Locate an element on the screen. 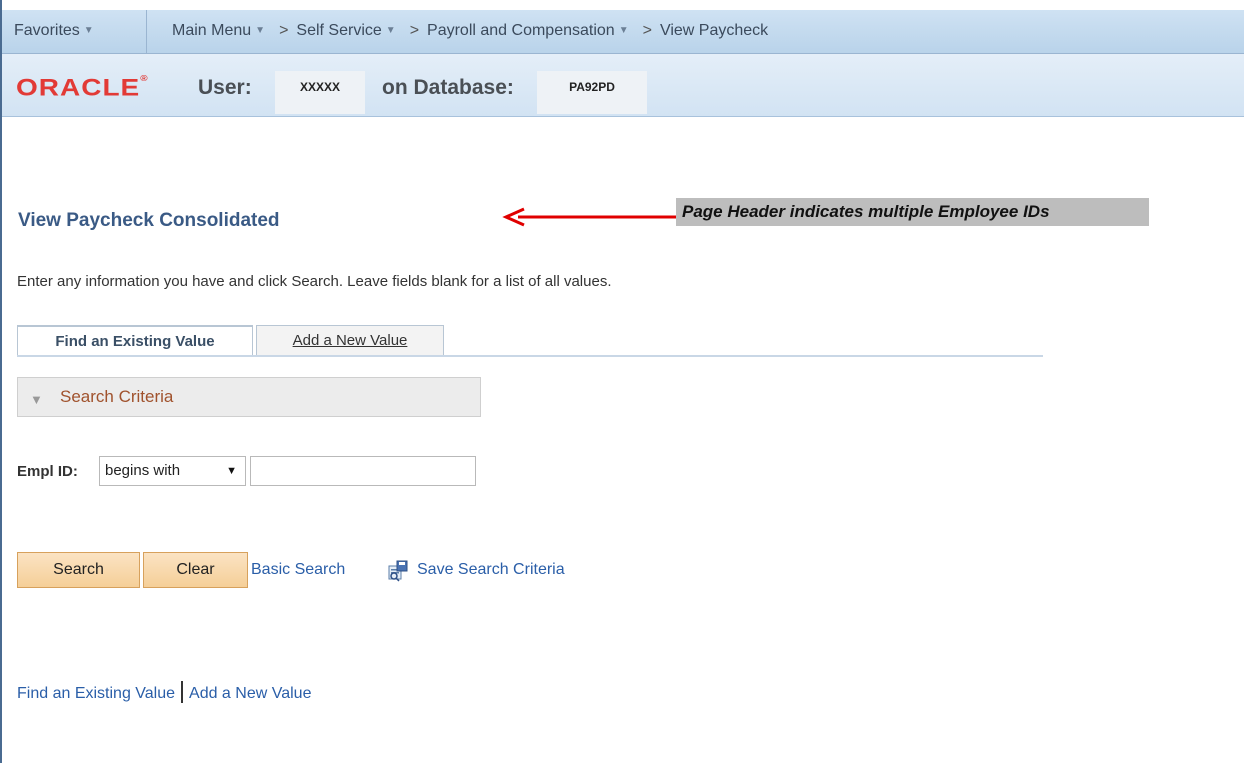 Image resolution: width=1244 pixels, height=763 pixels. arrow-left-icon is located at coordinates (591, 217).